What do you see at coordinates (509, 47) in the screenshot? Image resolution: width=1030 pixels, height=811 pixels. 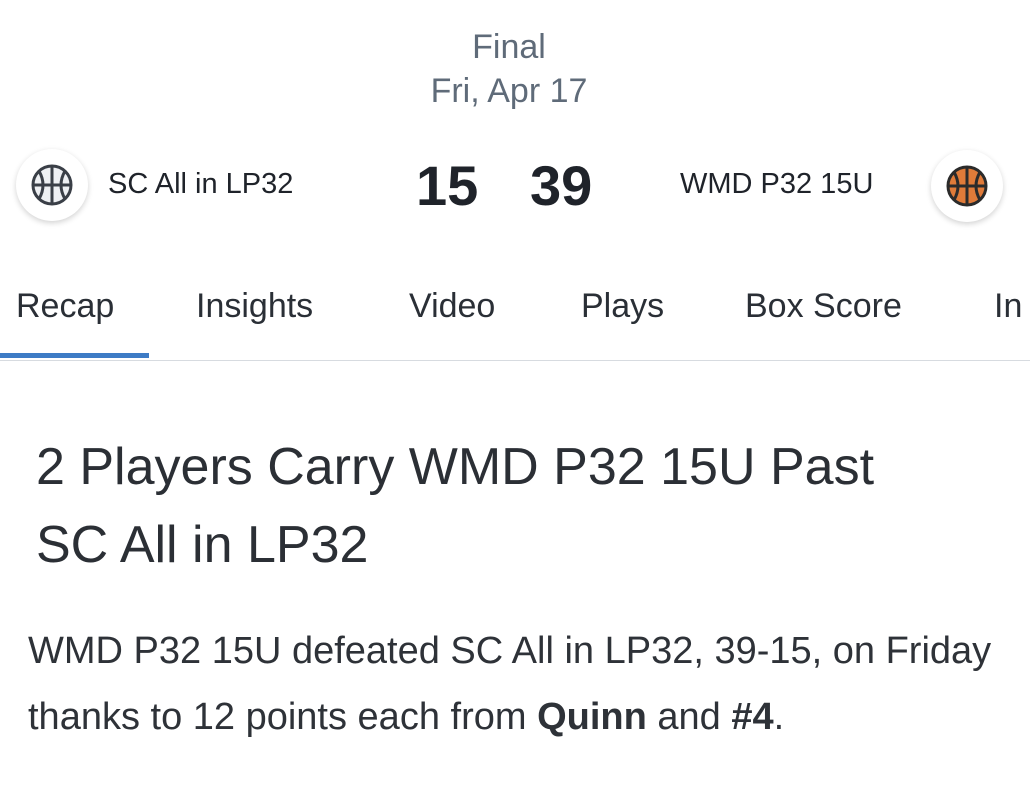 I see `game-status: Final` at bounding box center [509, 47].